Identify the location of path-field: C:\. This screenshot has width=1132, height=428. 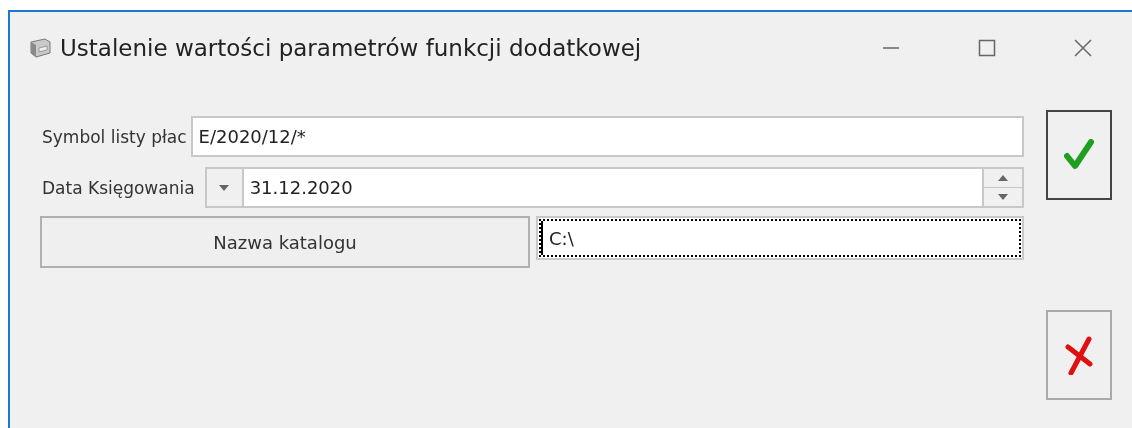
(780, 238).